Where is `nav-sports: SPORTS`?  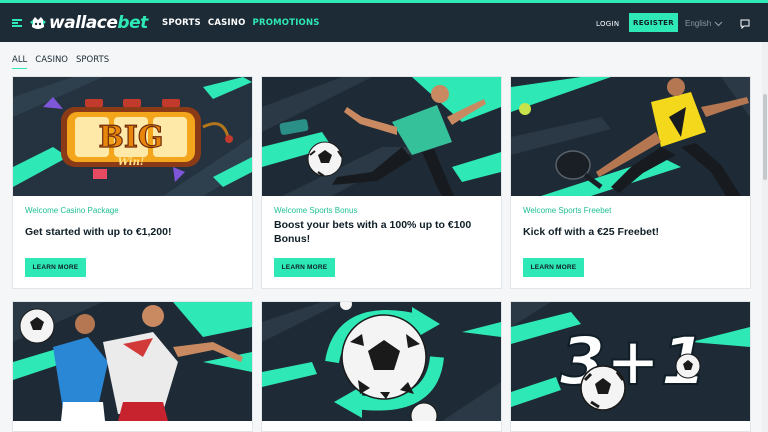 nav-sports: SPORTS is located at coordinates (181, 23).